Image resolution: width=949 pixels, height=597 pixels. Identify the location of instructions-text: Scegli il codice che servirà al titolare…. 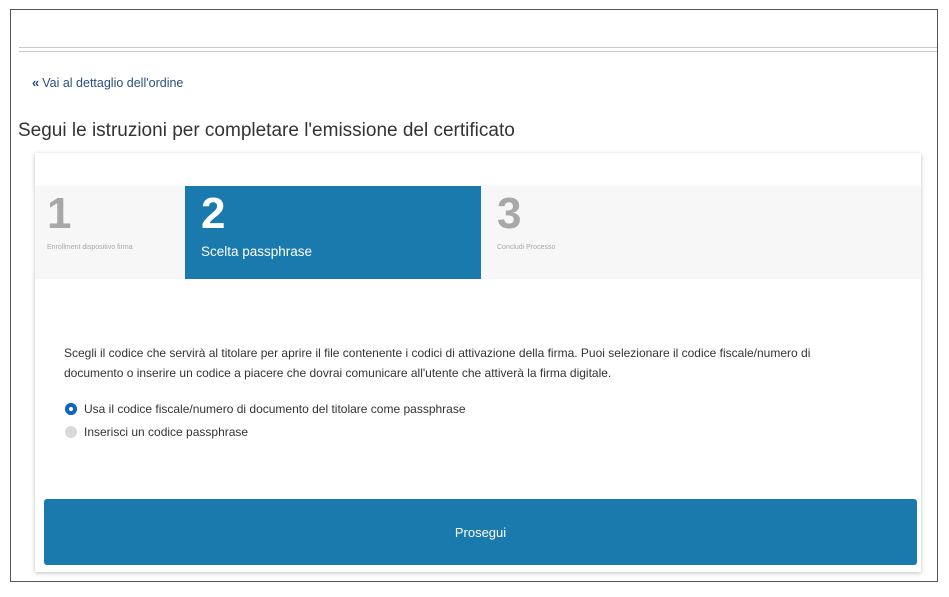
(437, 363).